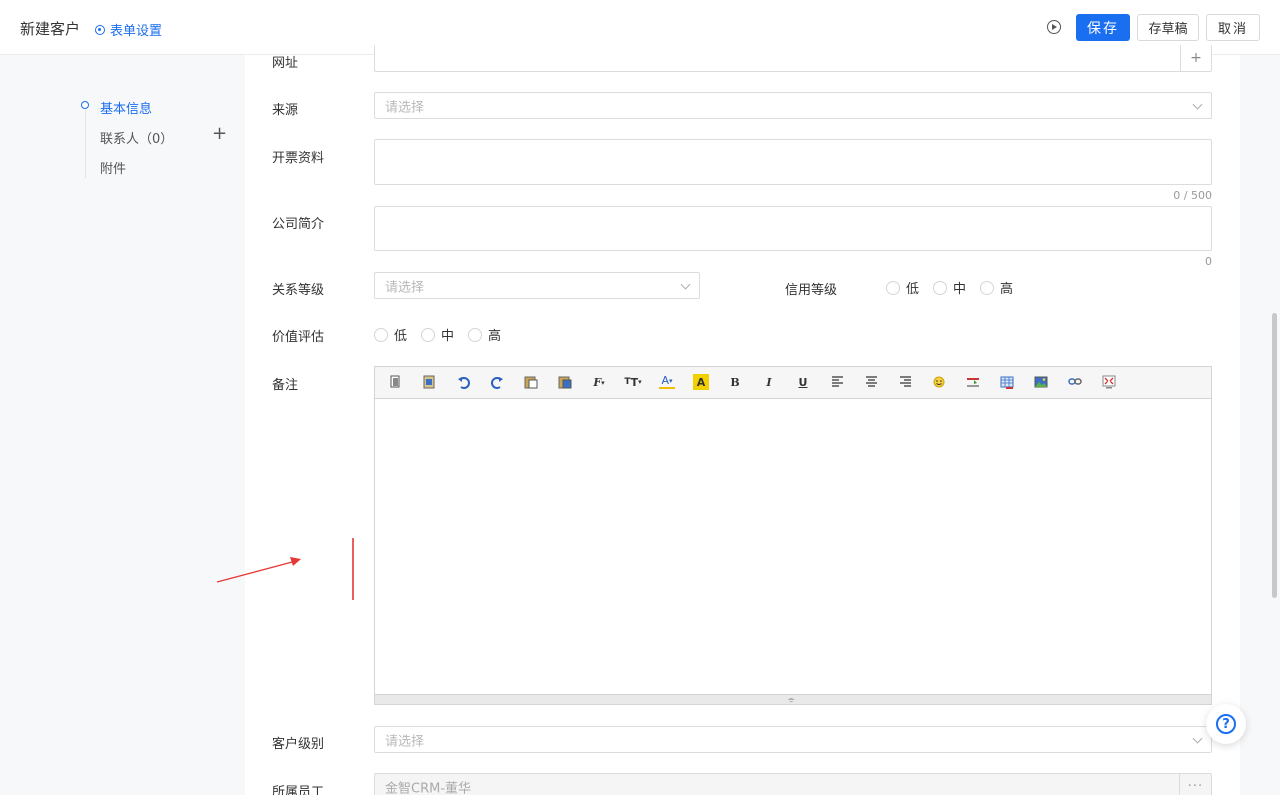 This screenshot has width=1280, height=795. I want to click on editor-resize-bar: ⌯, so click(793, 699).